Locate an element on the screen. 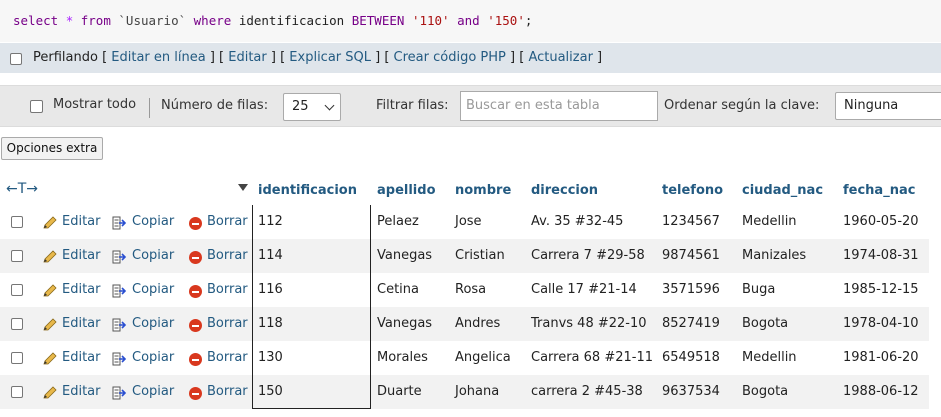  bracket: [ is located at coordinates (104, 57).